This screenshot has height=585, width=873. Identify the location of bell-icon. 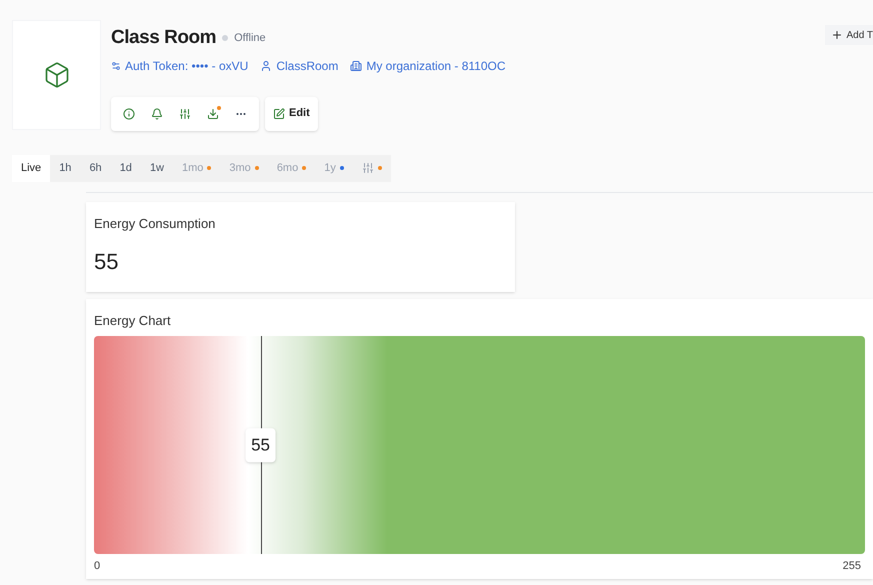
(157, 114).